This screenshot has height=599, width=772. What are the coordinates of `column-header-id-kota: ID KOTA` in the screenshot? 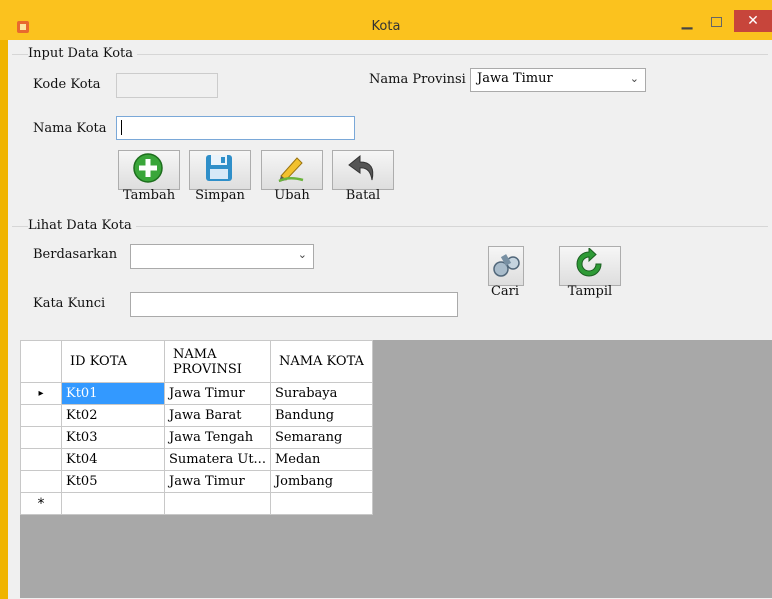 It's located at (113, 361).